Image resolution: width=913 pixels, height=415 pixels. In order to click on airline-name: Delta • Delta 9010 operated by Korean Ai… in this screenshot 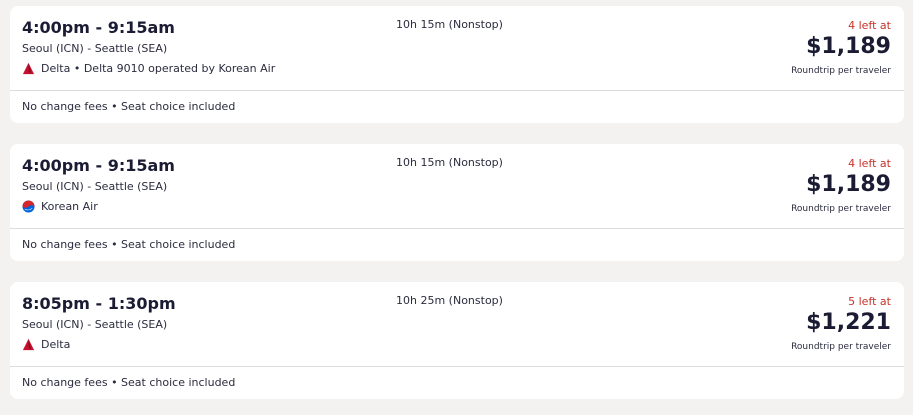, I will do `click(158, 68)`.